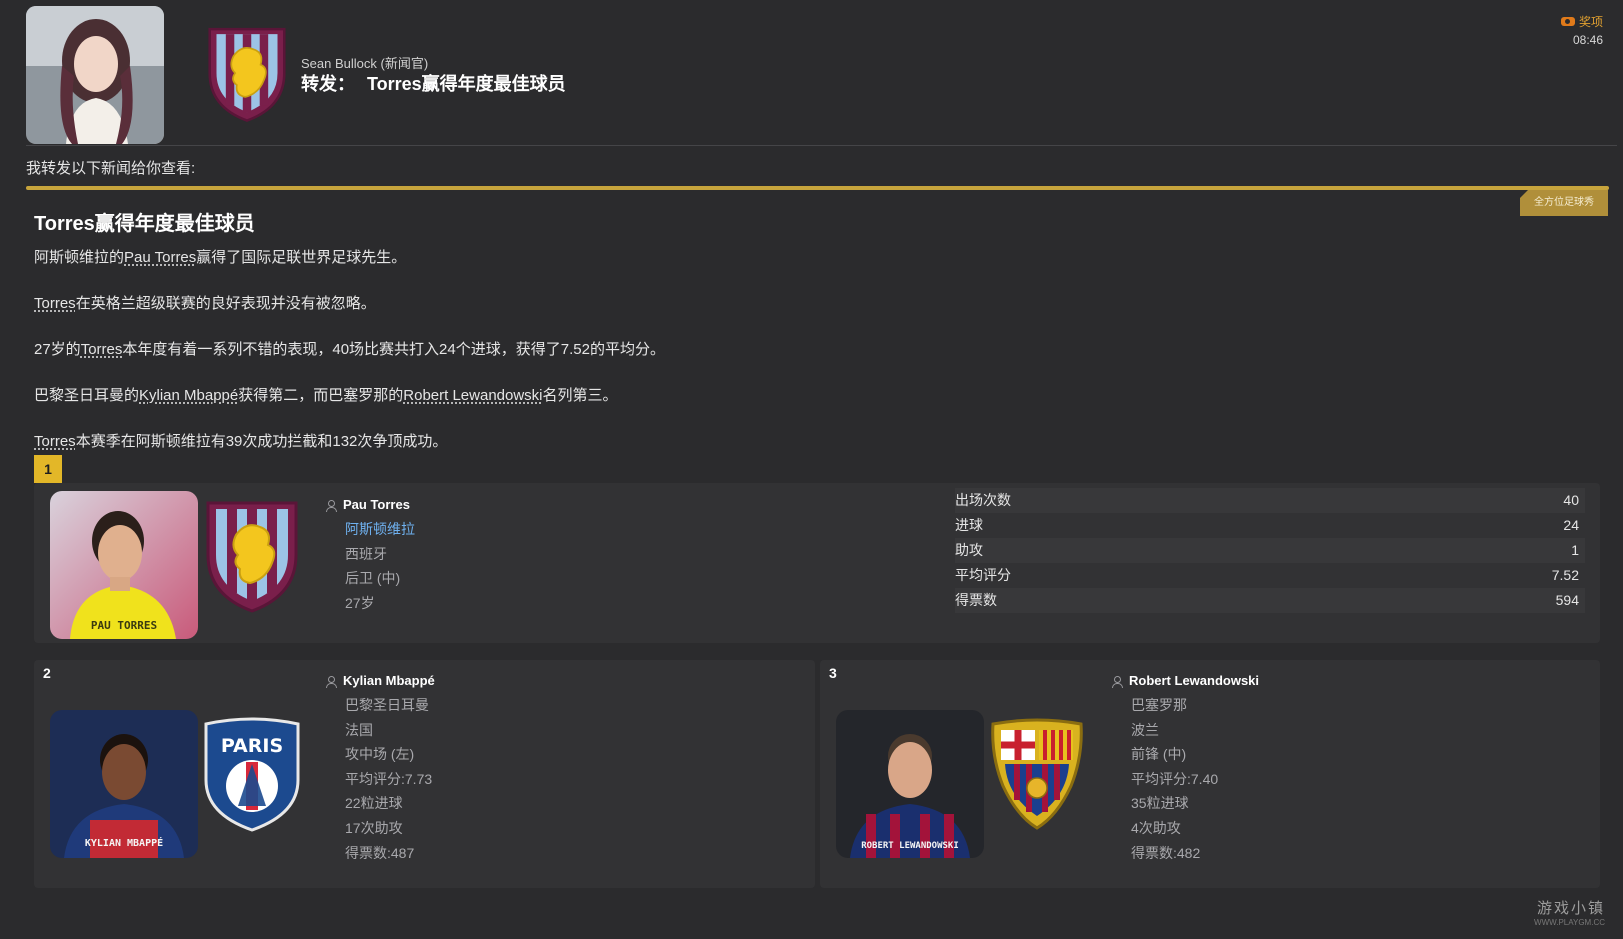  Describe the element at coordinates (1270, 575) in the screenshot. I see `stat-row: 平均评分 7.52` at that location.